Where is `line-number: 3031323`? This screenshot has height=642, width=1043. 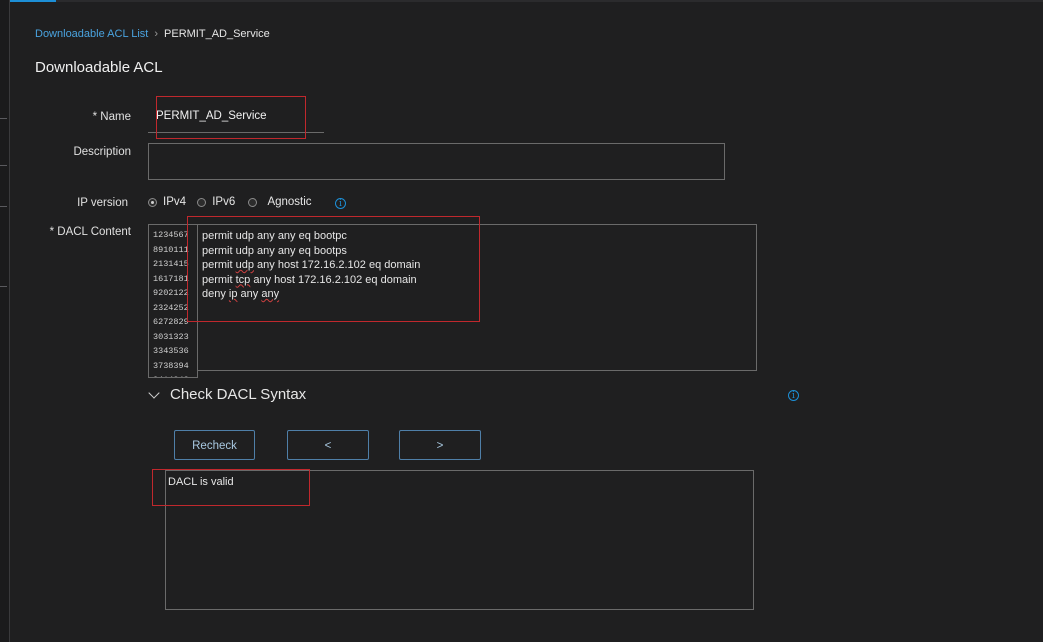
line-number: 3031323 is located at coordinates (171, 336).